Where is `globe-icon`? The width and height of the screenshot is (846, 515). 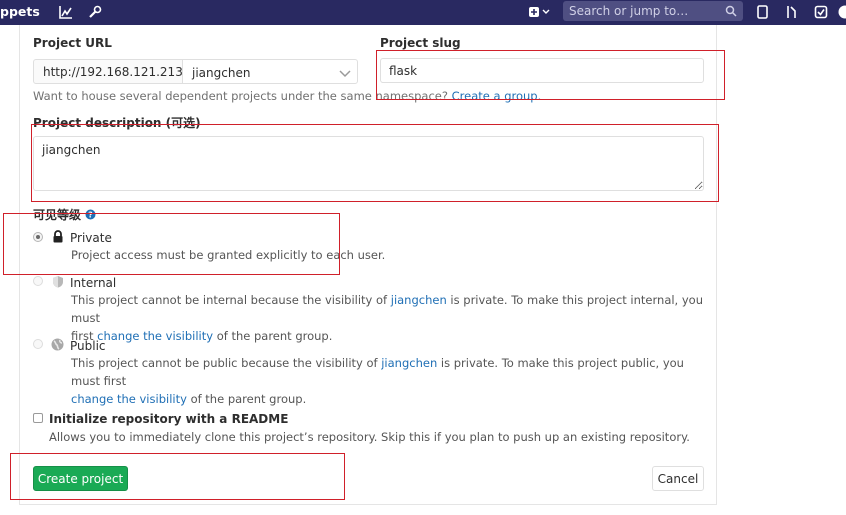
globe-icon is located at coordinates (57, 346).